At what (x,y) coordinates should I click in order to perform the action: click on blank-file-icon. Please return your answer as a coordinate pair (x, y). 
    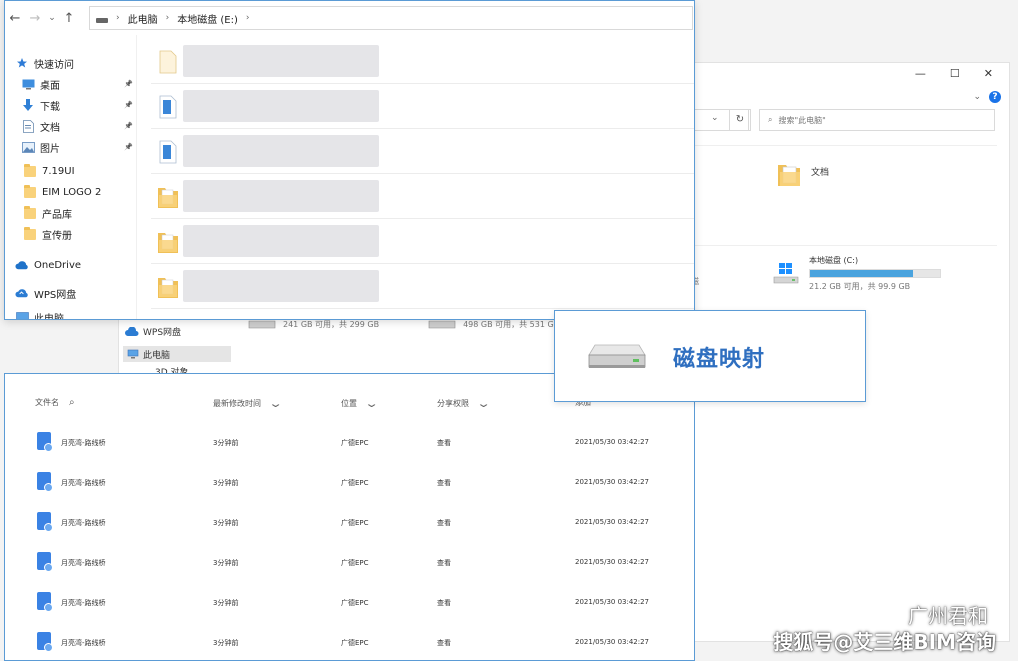
    Looking at the image, I should click on (168, 62).